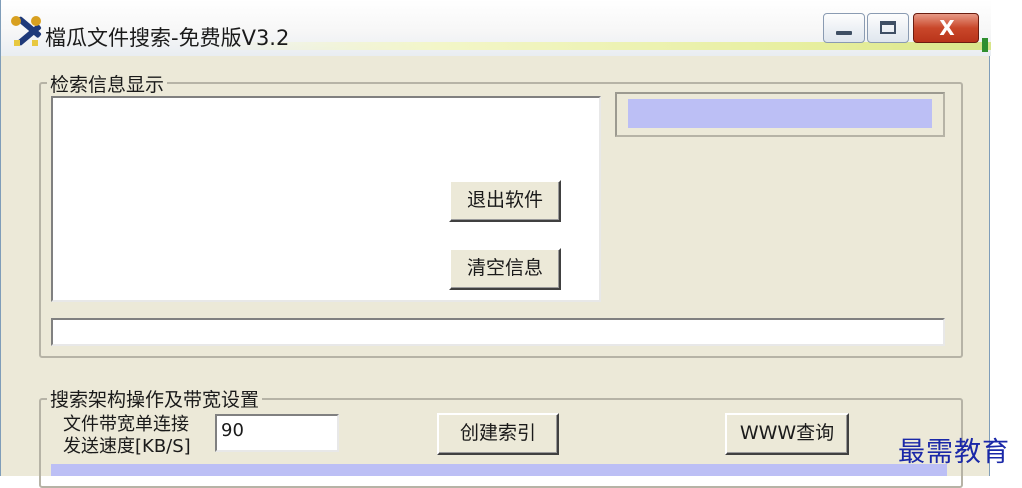 The width and height of the screenshot is (1022, 488). Describe the element at coordinates (499, 470) in the screenshot. I see `bottom-status-bar` at that location.